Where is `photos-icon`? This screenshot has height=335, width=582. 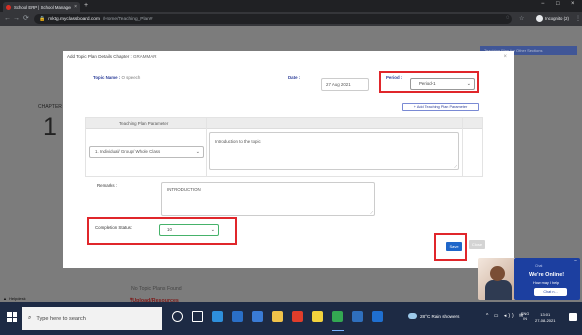
photos-icon is located at coordinates (357, 316).